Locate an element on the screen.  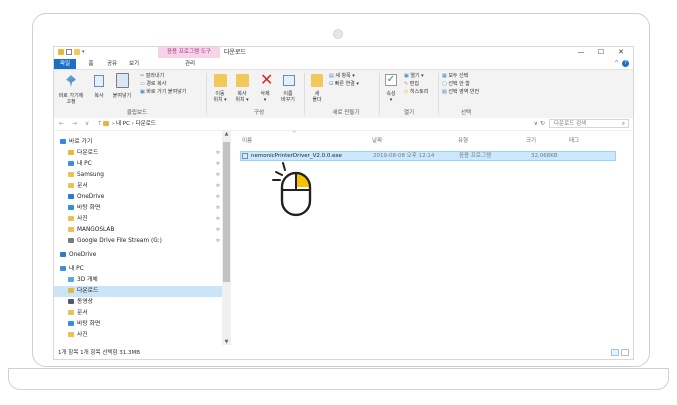
invert-selection-button: ▧ 선택 영역 반전 is located at coordinates (460, 92).